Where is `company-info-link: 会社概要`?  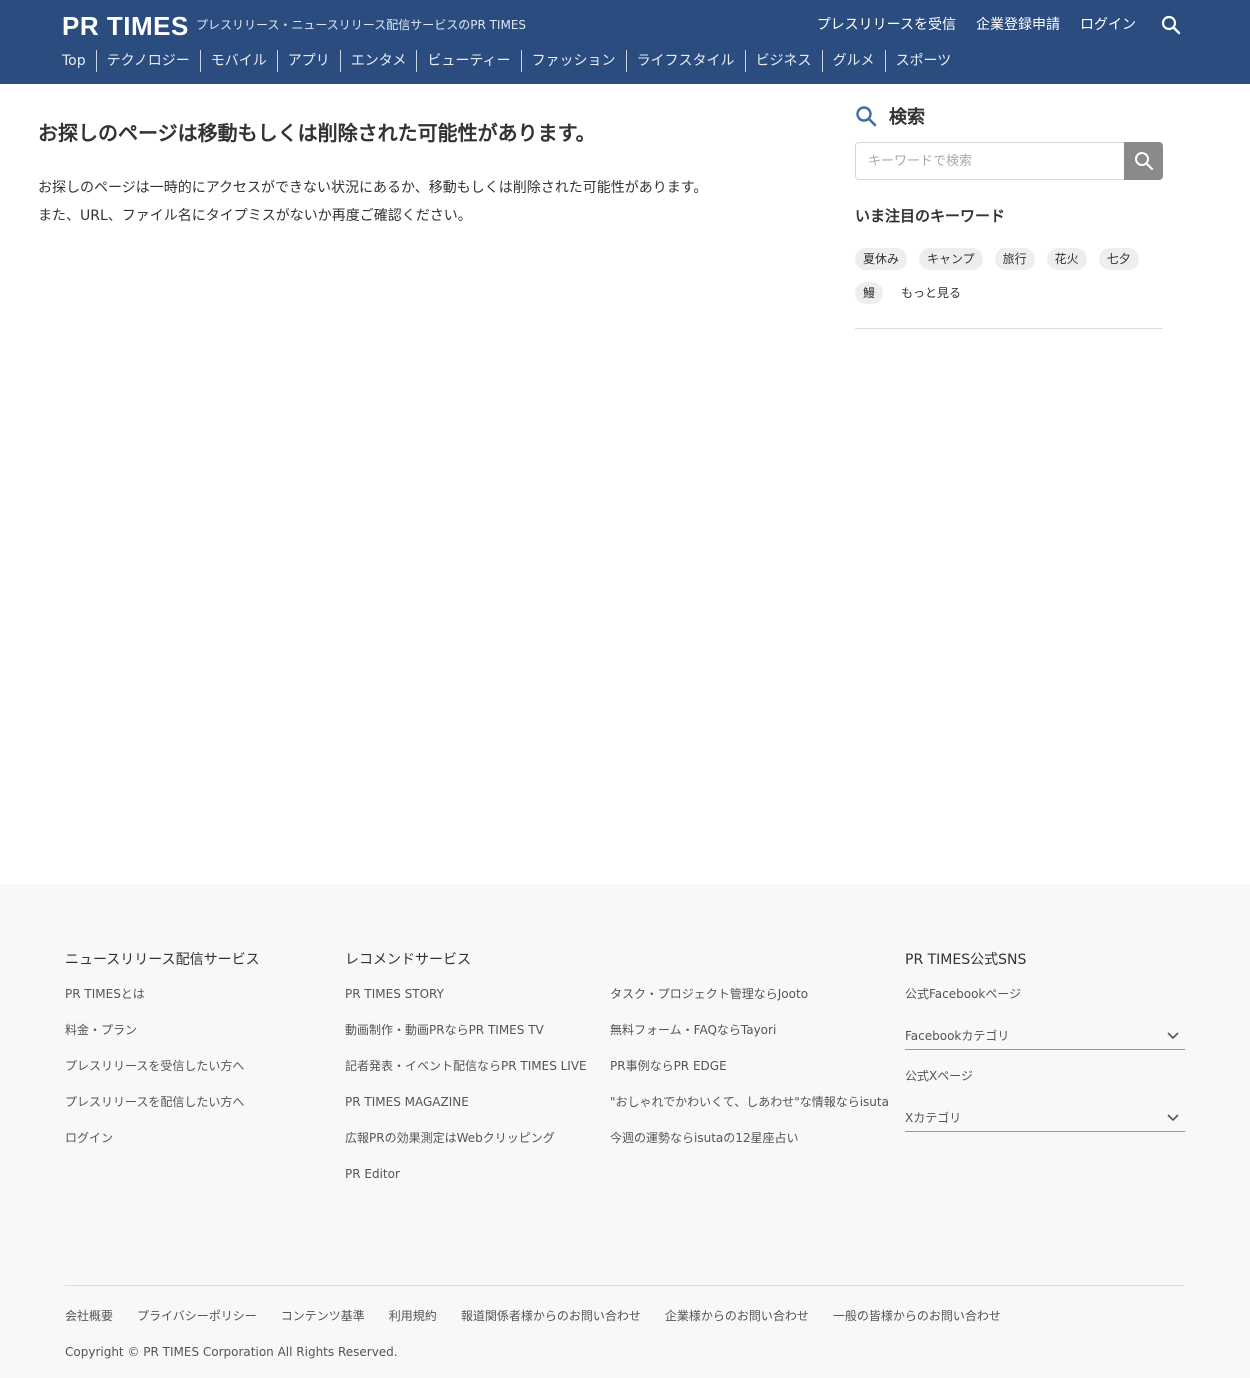 company-info-link: 会社概要 is located at coordinates (89, 1316).